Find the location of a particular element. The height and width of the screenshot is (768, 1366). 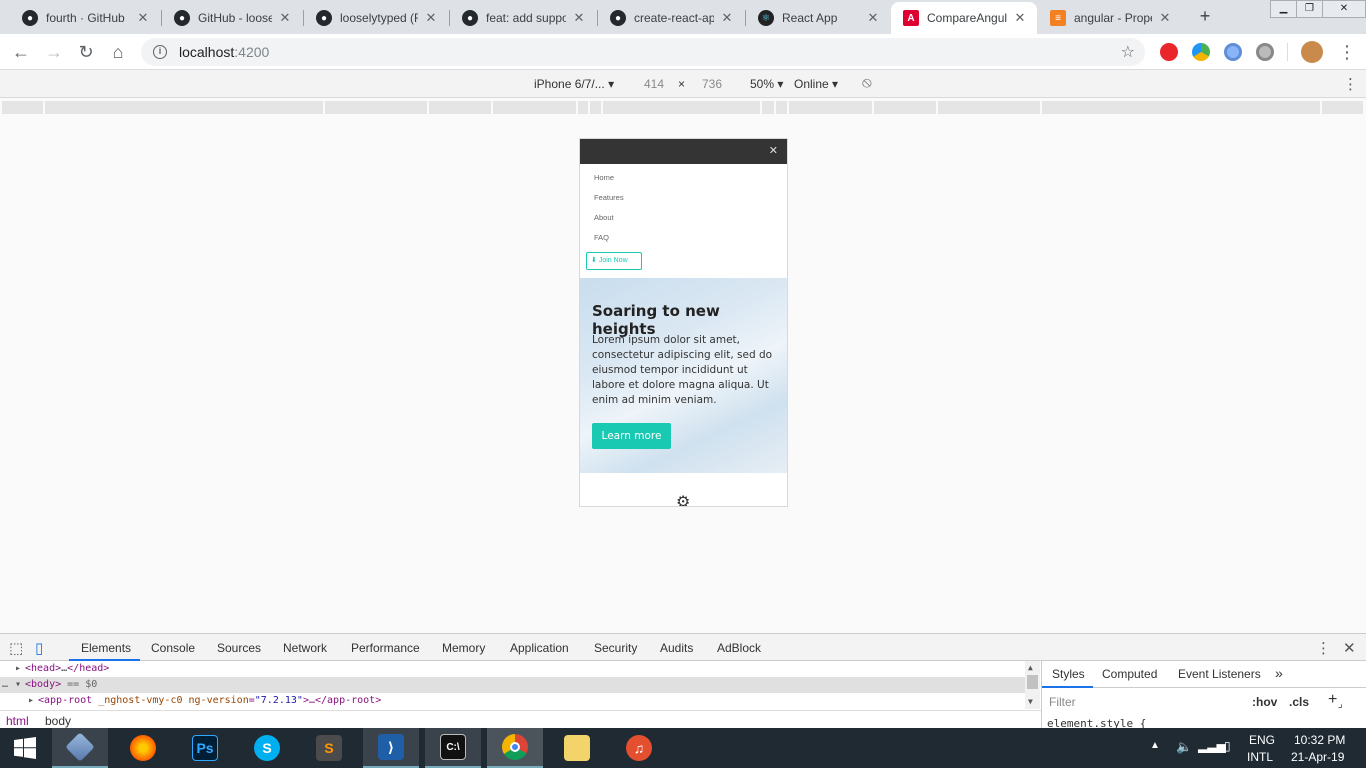

address-bar: i localhost:4200 ☆ is located at coordinates (643, 52).